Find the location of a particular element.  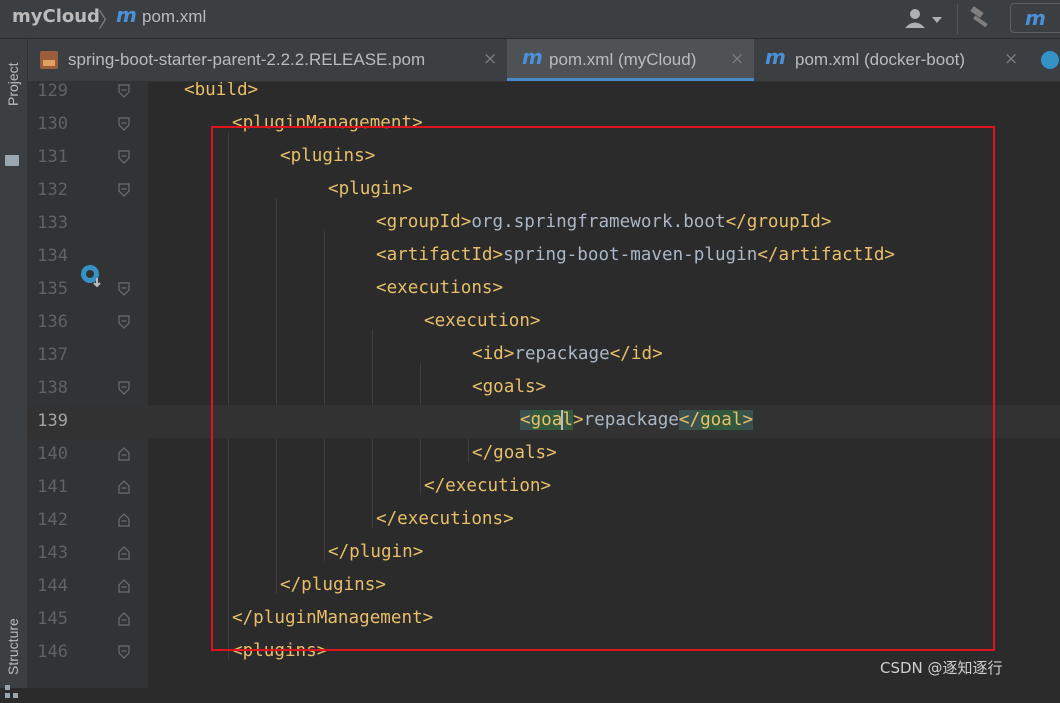

run-configuration-selector: m is located at coordinates (1035, 18).